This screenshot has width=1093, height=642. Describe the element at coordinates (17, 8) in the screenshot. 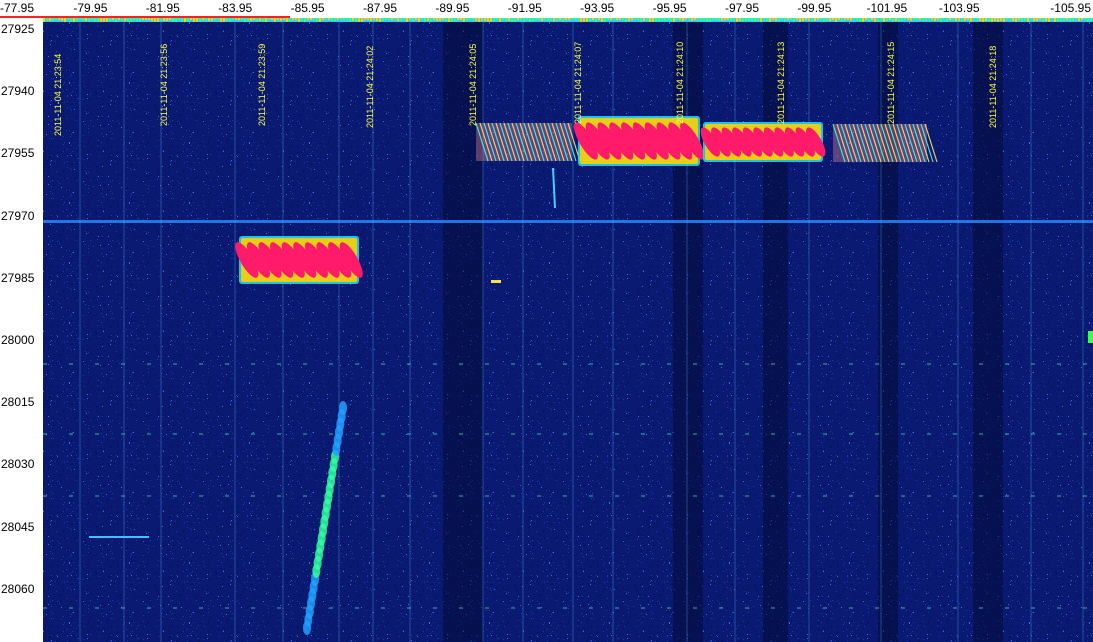

I see `x-tick-label: -77.95` at that location.